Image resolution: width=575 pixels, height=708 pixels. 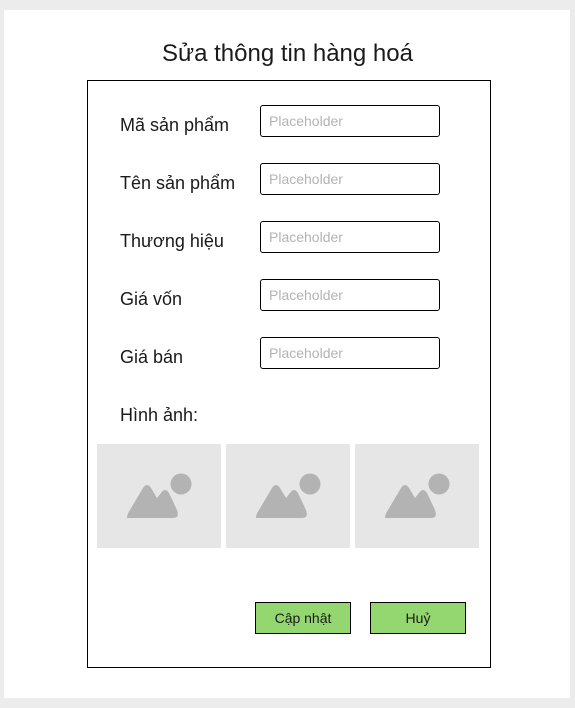 I want to click on brand-label: Thương hiệu, so click(x=172, y=241).